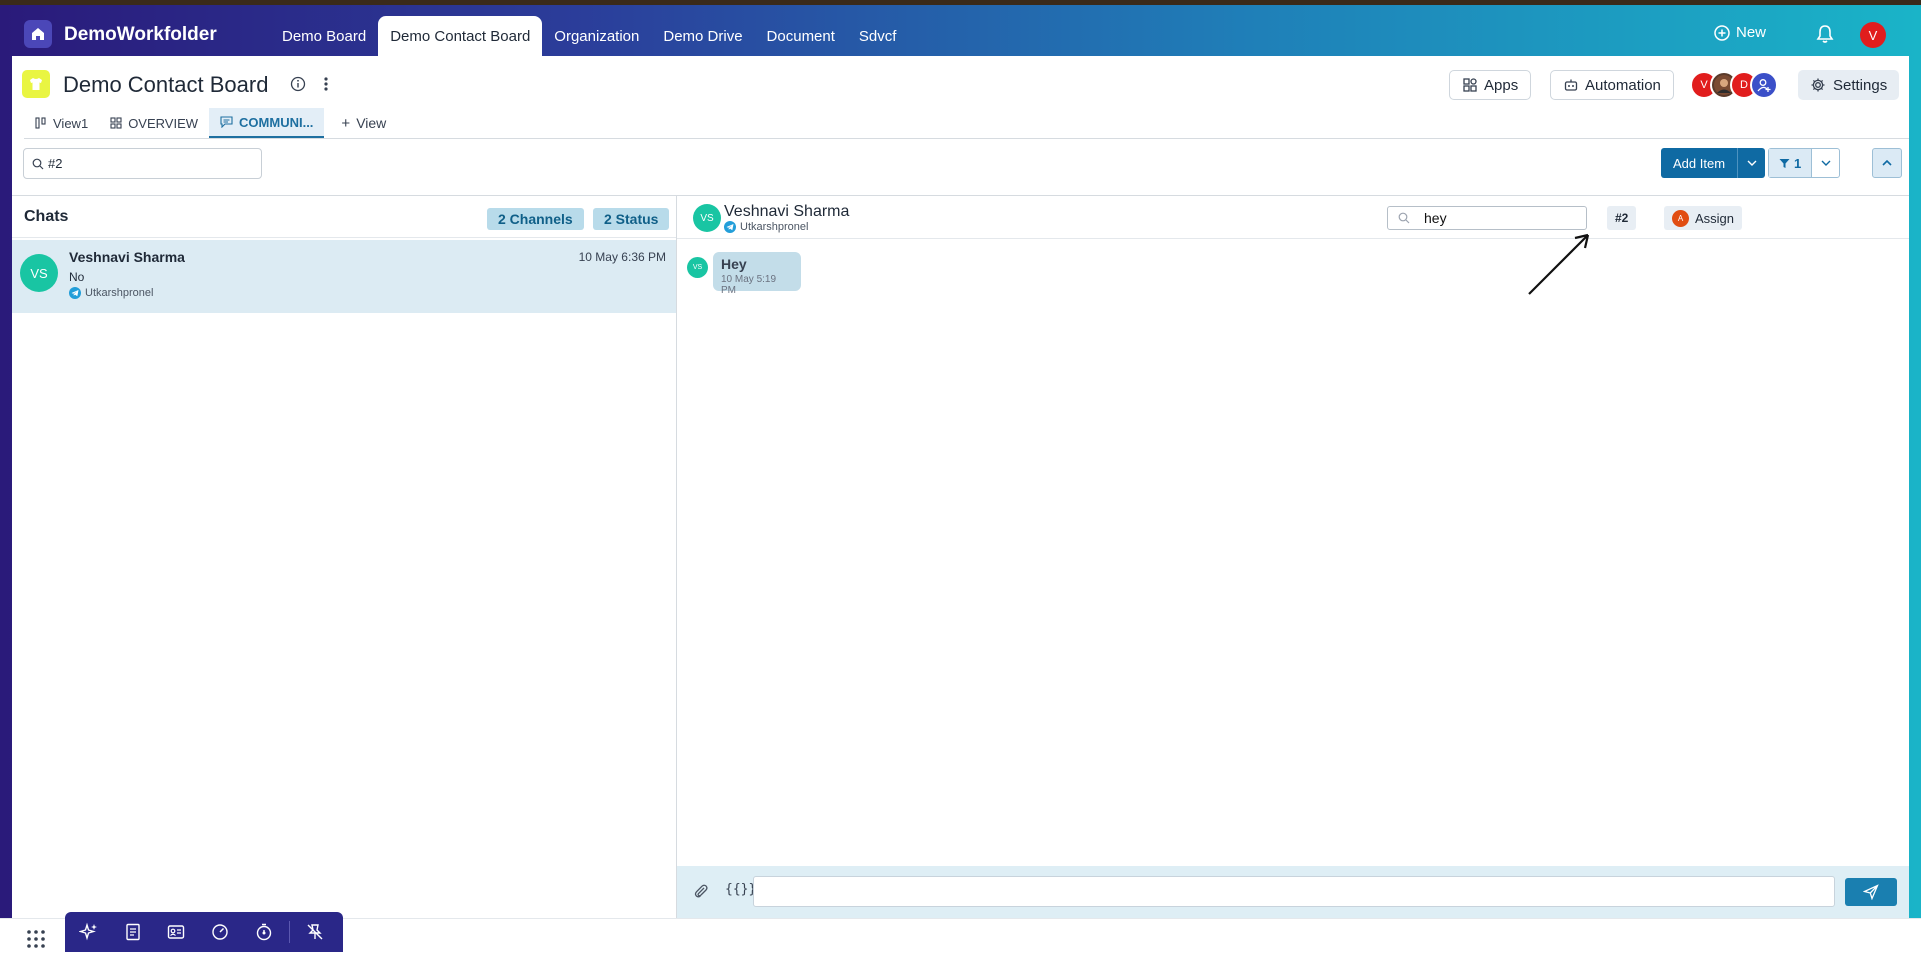 This screenshot has width=1921, height=958. Describe the element at coordinates (326, 86) in the screenshot. I see `more-vertical-icon` at that location.